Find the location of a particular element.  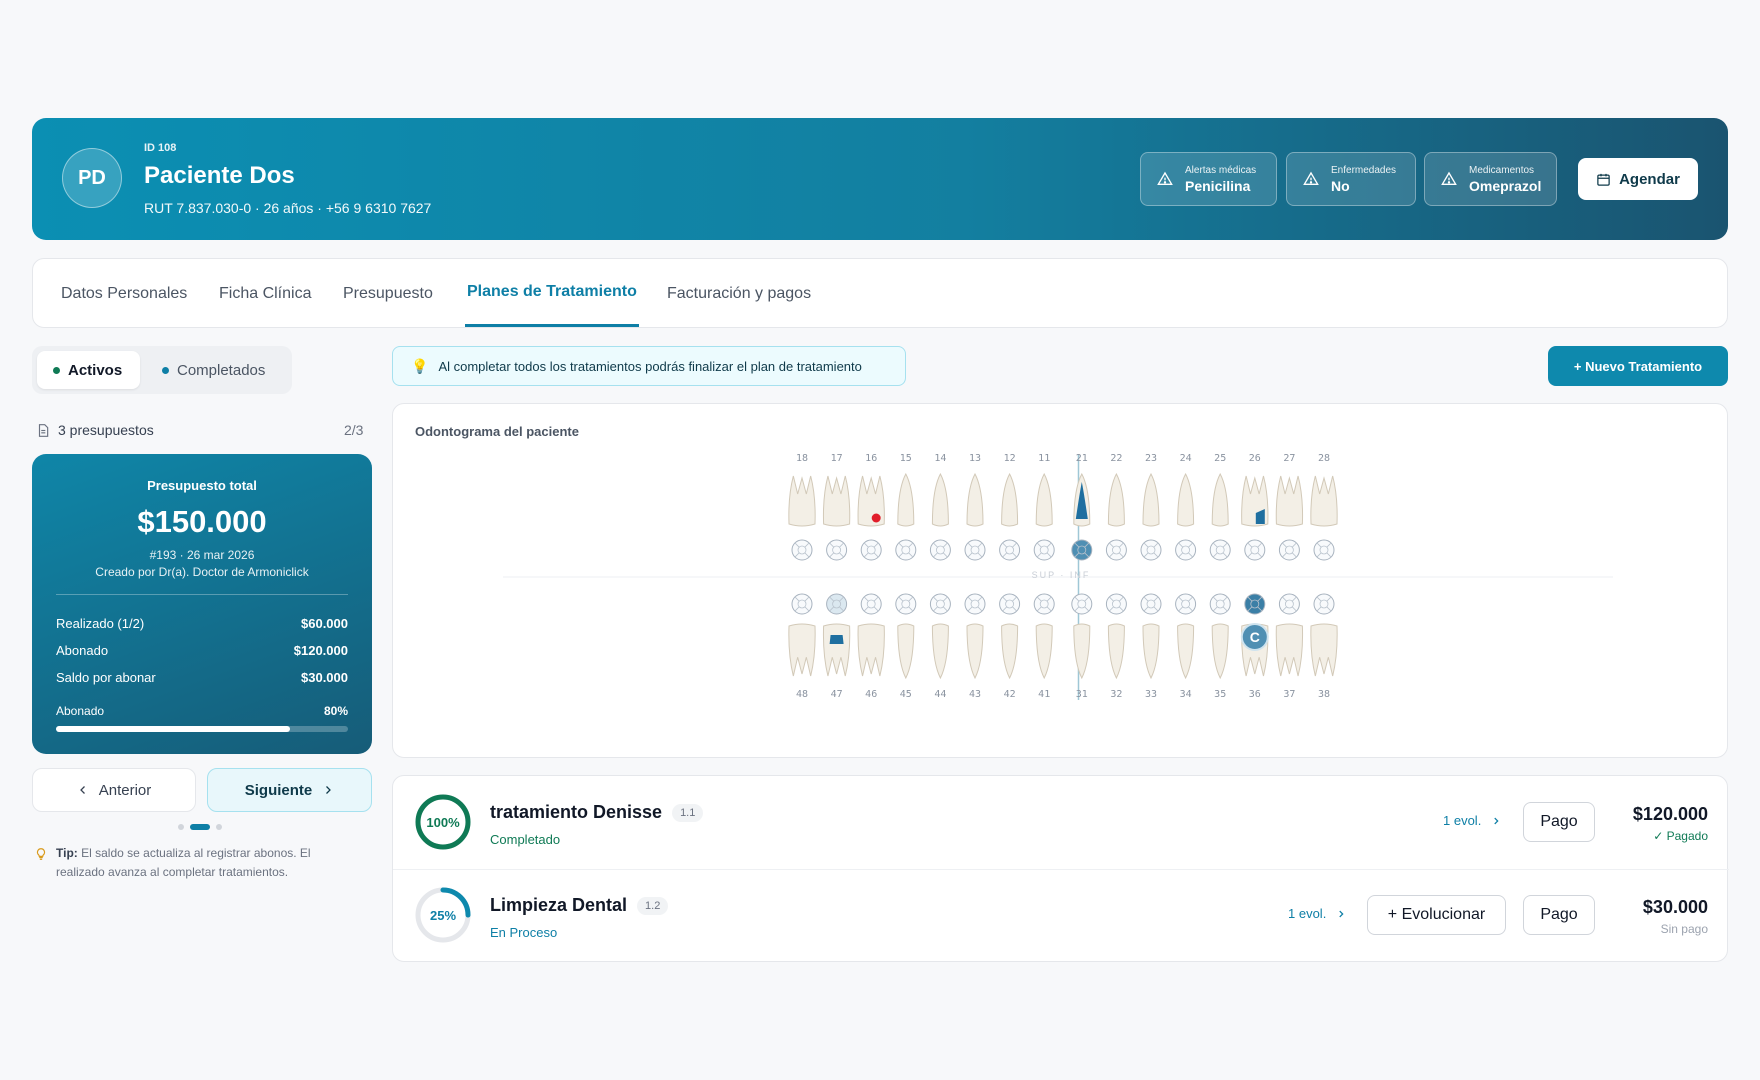

chip-medicamentos: Medicamentos Omeprazol is located at coordinates (1490, 179).